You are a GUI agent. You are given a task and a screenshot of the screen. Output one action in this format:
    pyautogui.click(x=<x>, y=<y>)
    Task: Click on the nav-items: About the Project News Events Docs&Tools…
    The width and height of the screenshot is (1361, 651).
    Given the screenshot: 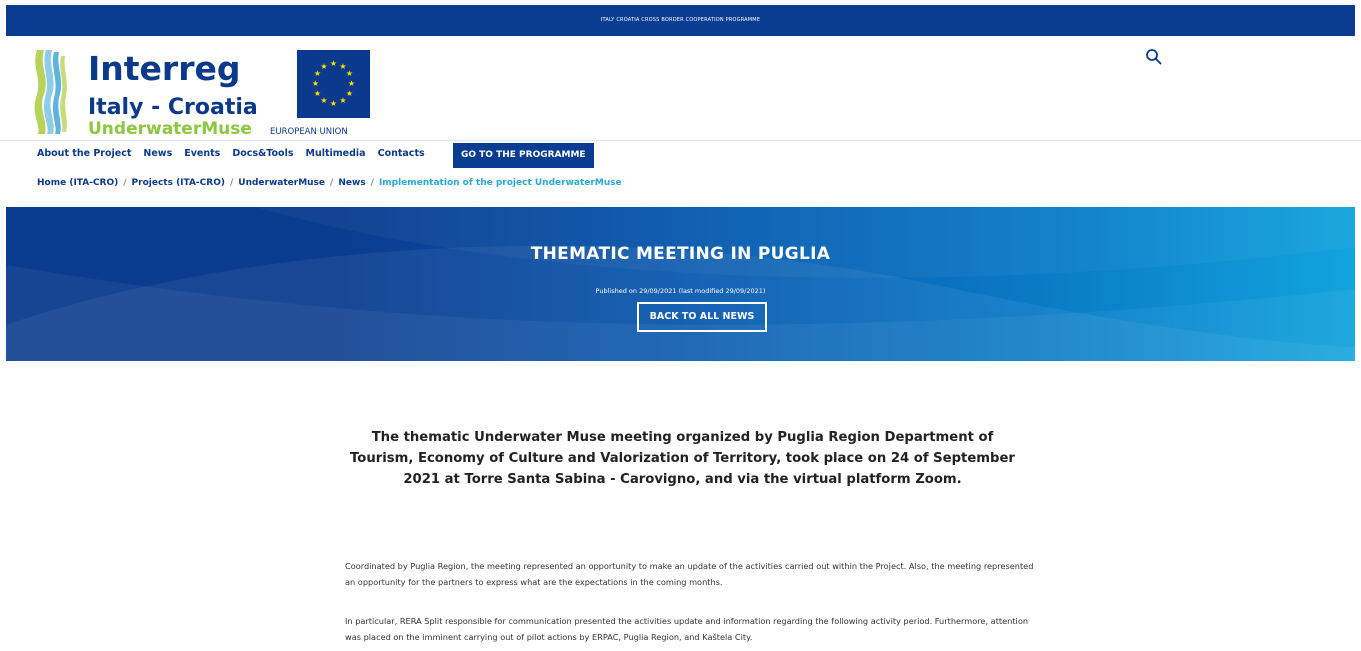 What is the action you would take?
    pyautogui.click(x=237, y=153)
    